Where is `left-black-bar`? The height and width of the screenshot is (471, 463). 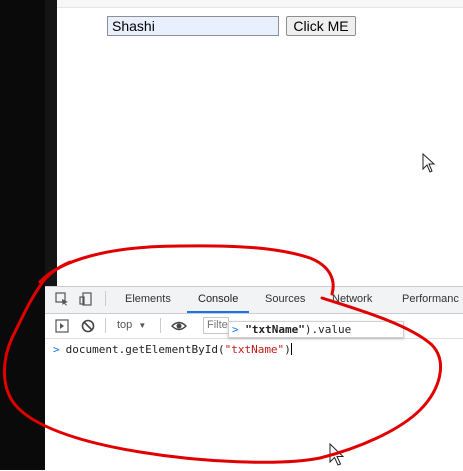
left-black-bar is located at coordinates (22, 235).